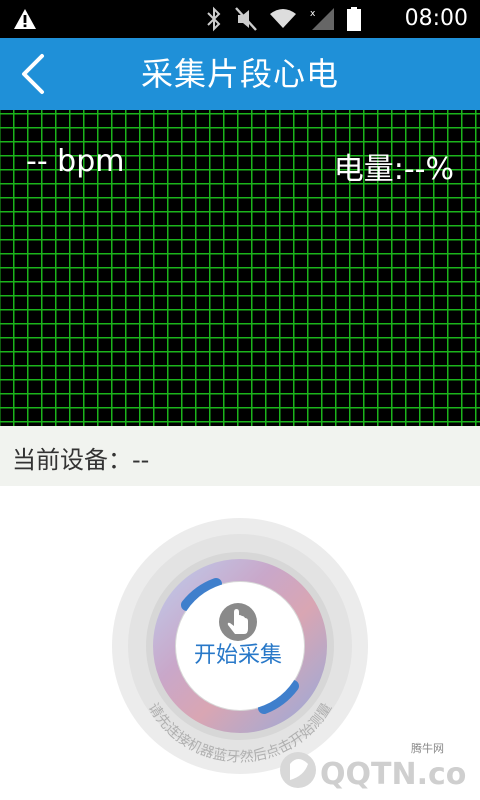 The height and width of the screenshot is (800, 480). Describe the element at coordinates (238, 655) in the screenshot. I see `start-button-label: 开始采集` at that location.